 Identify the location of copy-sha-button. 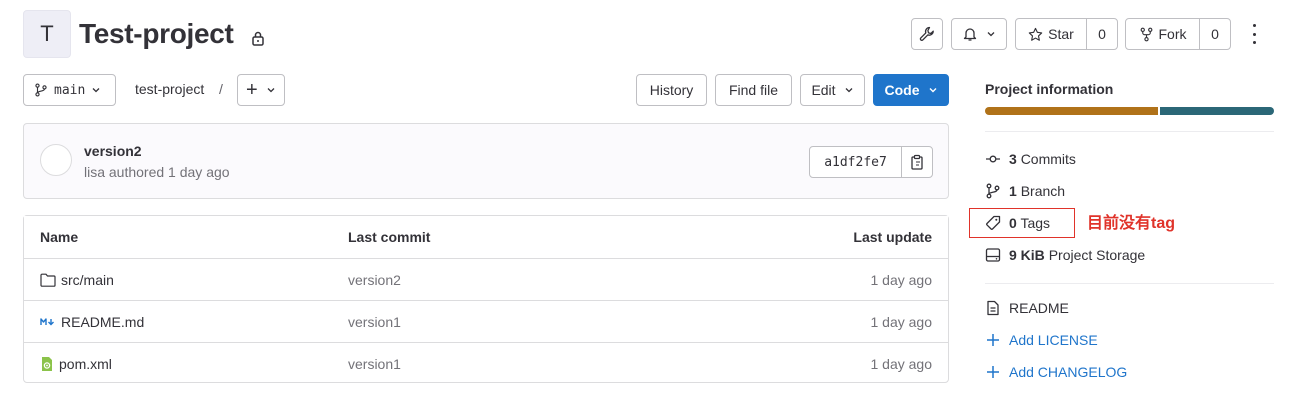
(916, 162).